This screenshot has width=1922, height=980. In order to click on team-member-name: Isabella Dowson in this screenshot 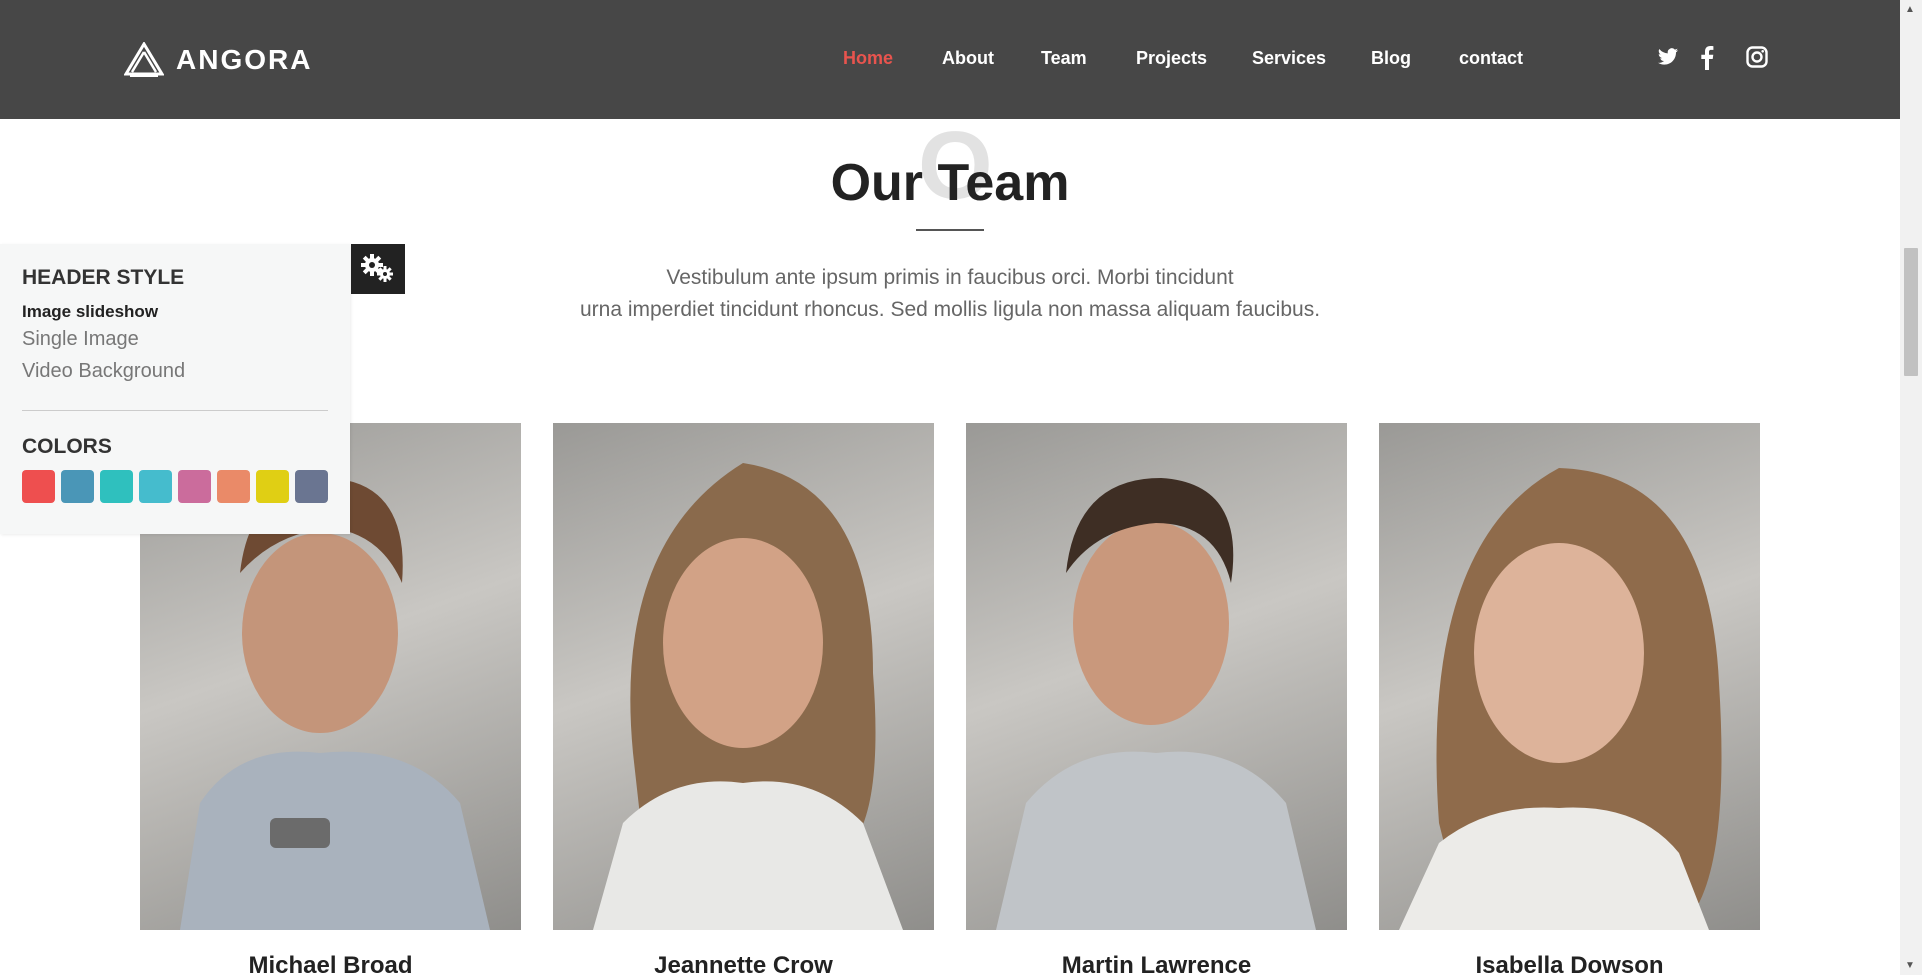, I will do `click(1569, 965)`.